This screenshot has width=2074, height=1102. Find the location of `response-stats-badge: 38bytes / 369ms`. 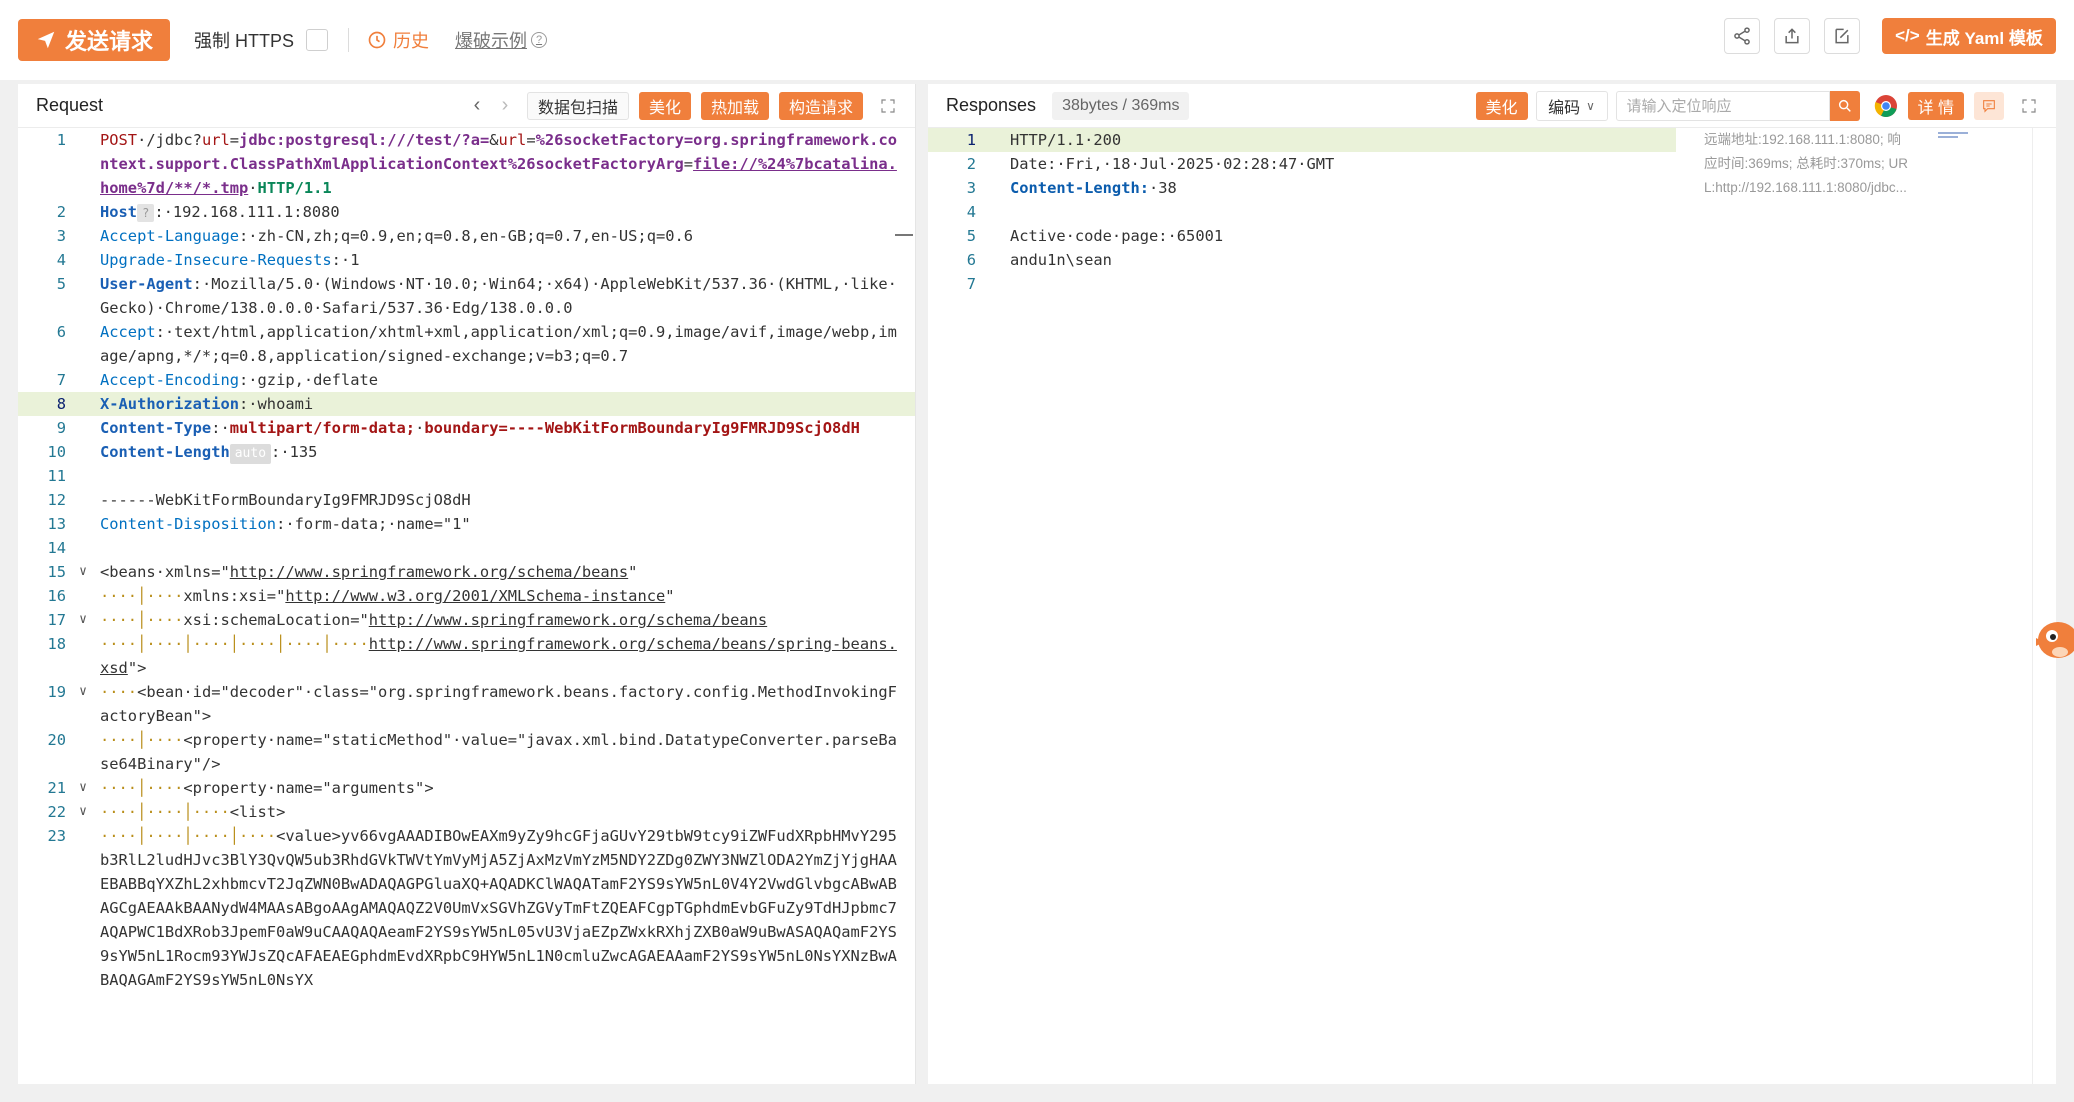

response-stats-badge: 38bytes / 369ms is located at coordinates (1121, 105).